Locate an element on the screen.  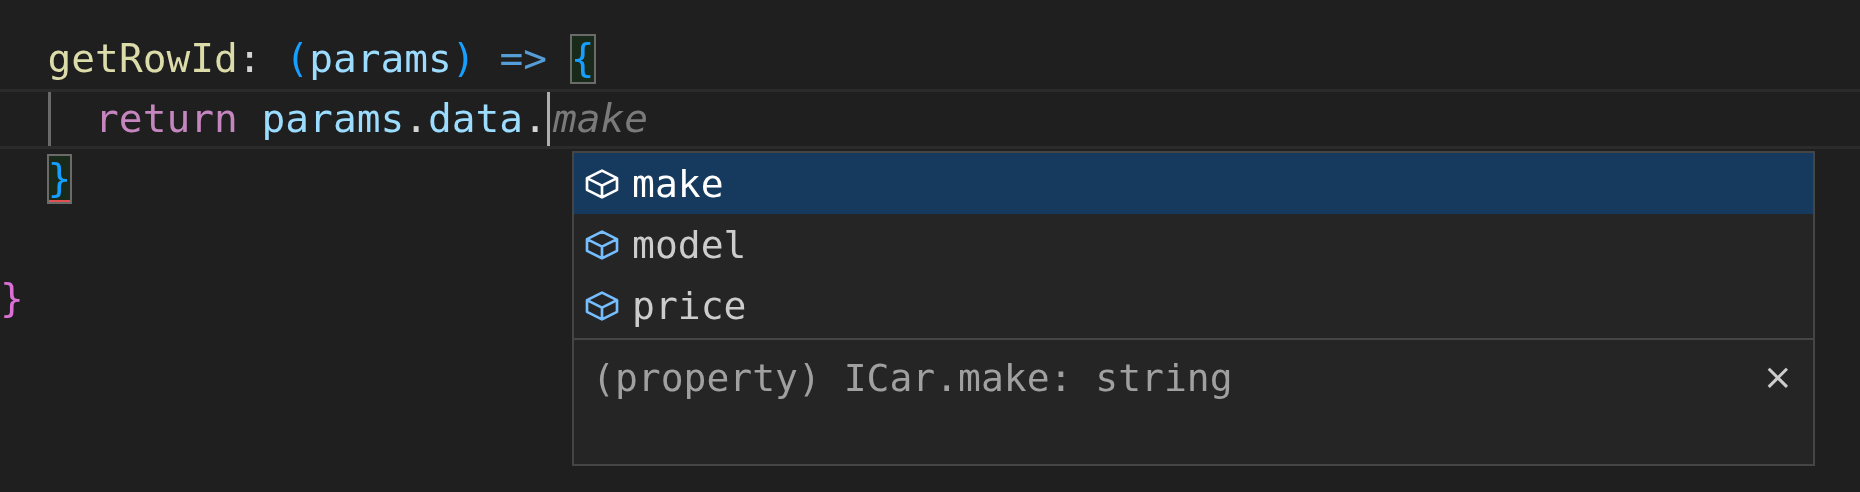
indent-guide is located at coordinates (49, 119).